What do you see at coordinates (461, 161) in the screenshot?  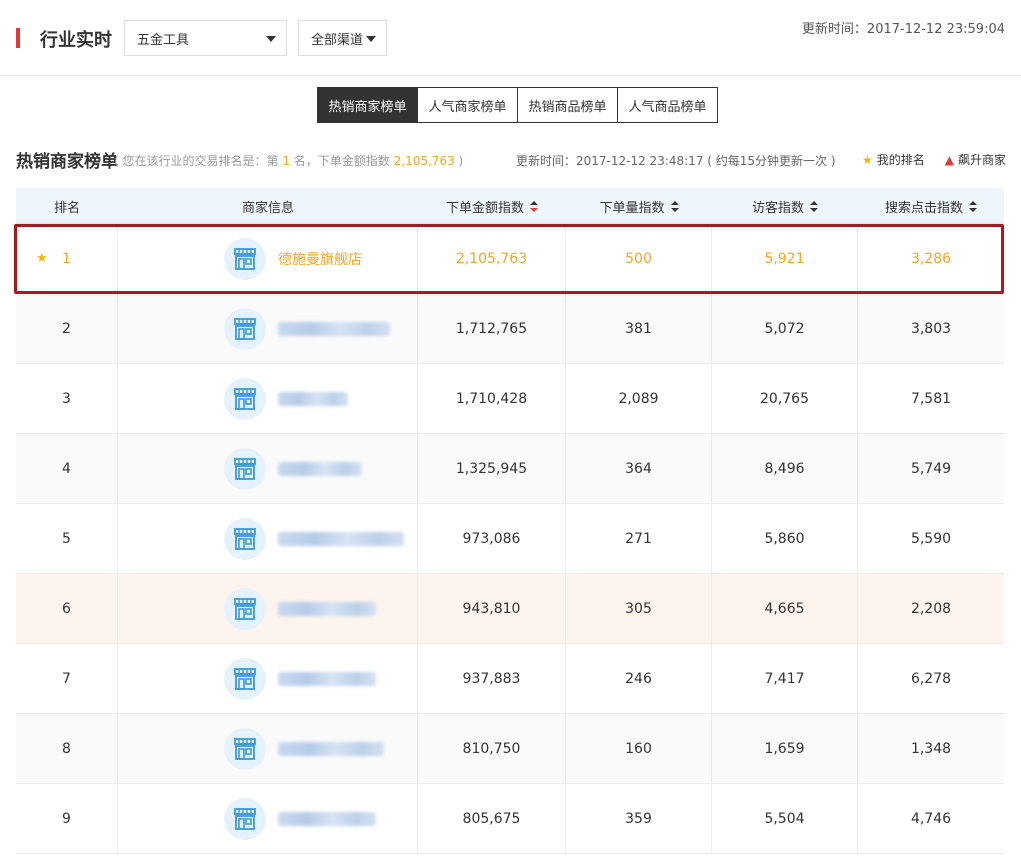 I see `rank-note-suffix: )` at bounding box center [461, 161].